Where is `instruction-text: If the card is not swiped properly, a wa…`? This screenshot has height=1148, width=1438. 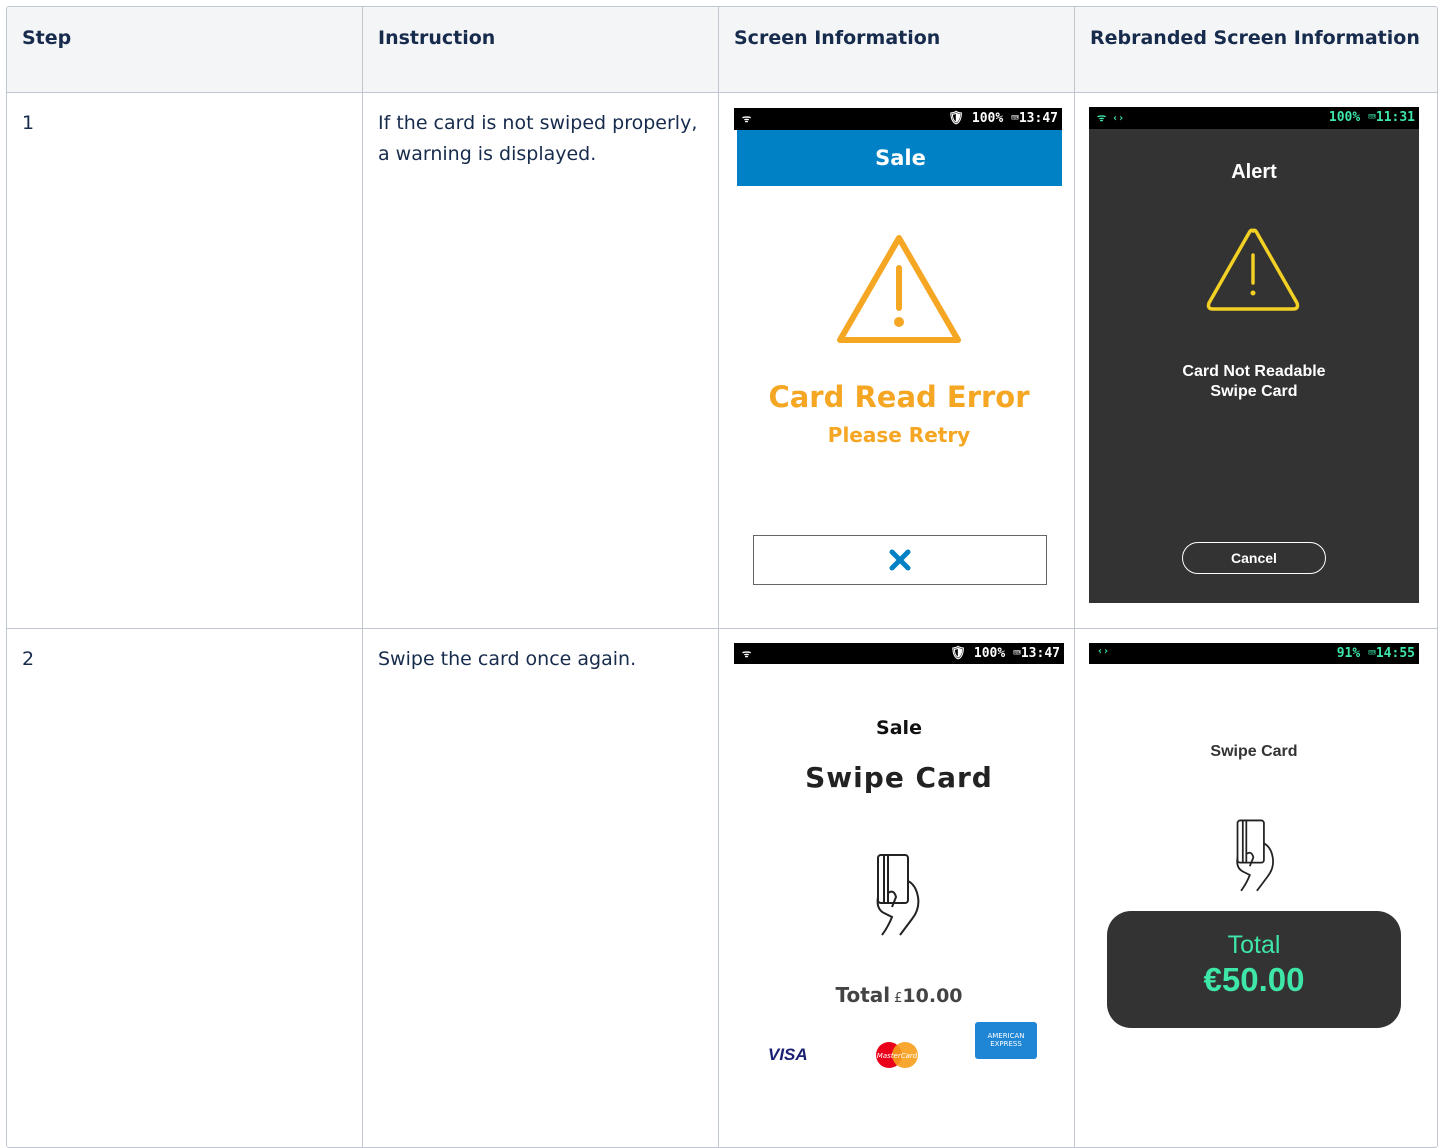 instruction-text: If the card is not swiped properly, a wa… is located at coordinates (541, 361).